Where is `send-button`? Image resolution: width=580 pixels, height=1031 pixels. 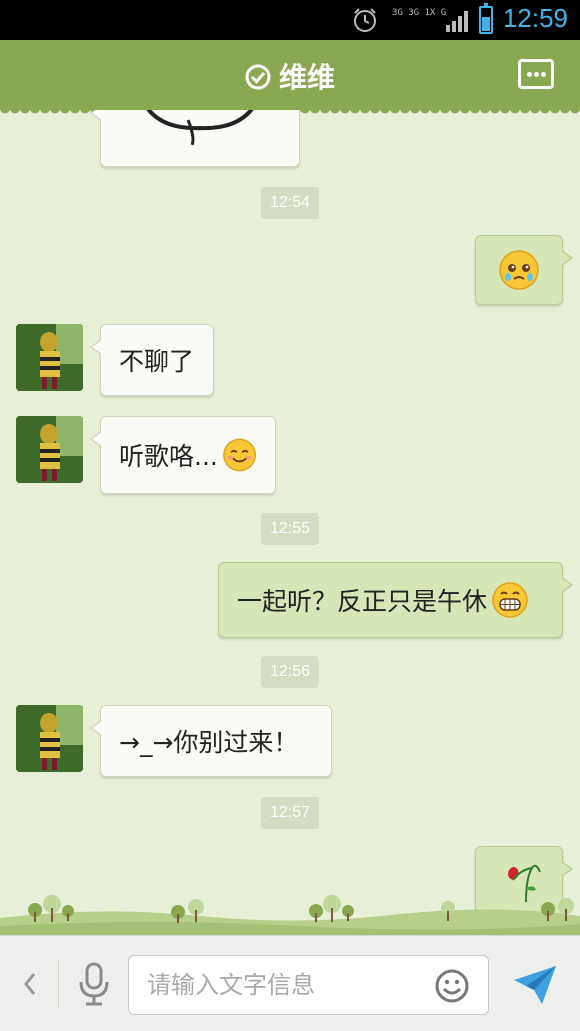
send-button is located at coordinates (535, 985).